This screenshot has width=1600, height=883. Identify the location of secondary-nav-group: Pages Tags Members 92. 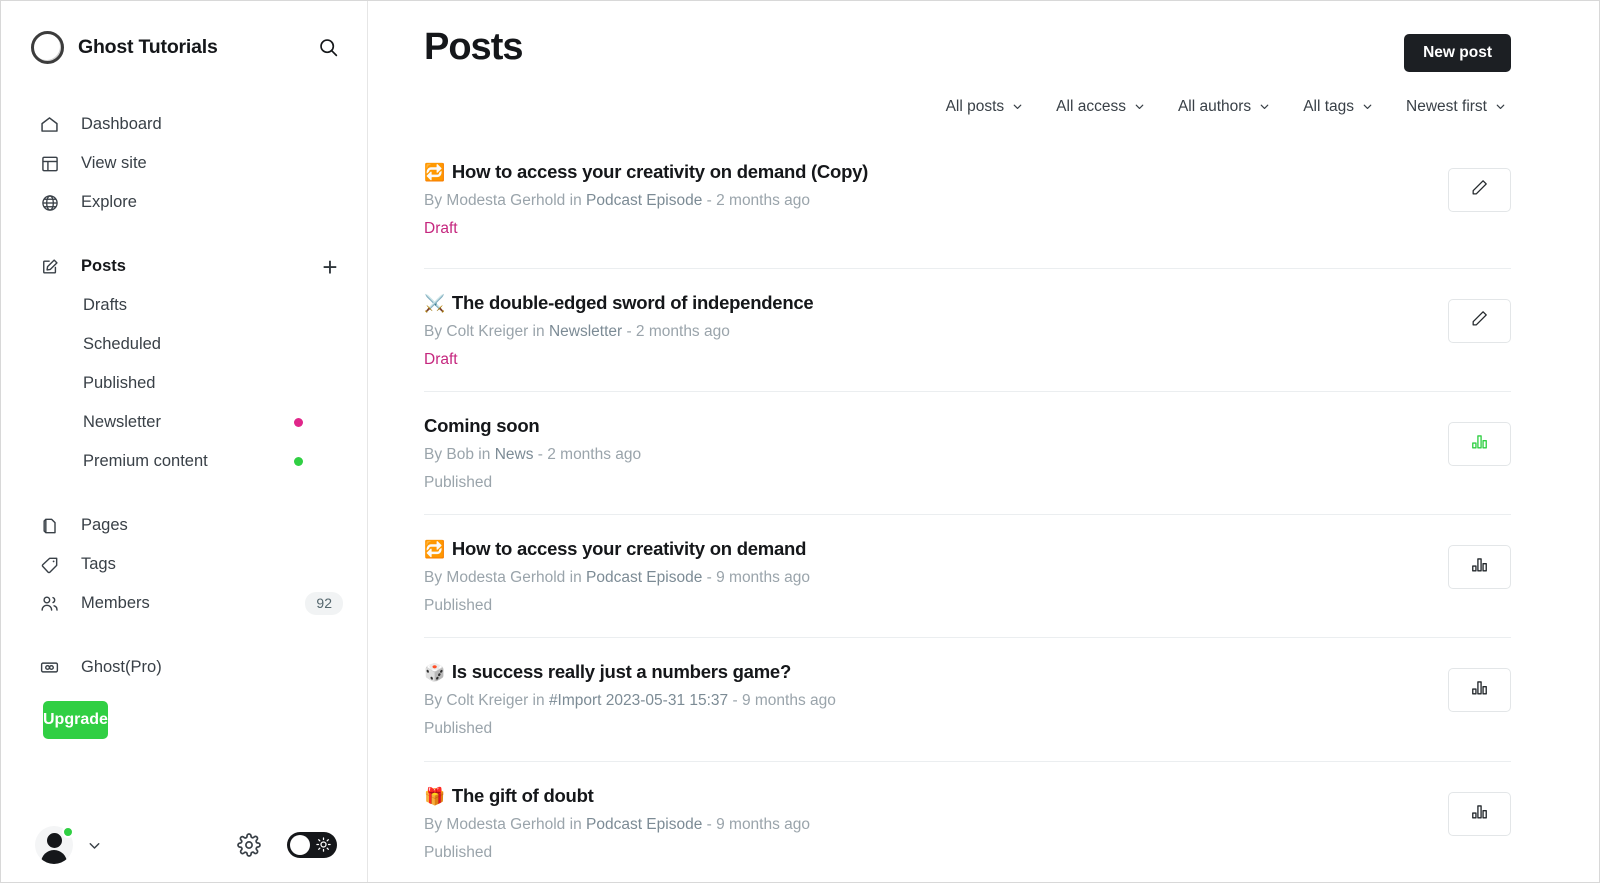
(184, 564).